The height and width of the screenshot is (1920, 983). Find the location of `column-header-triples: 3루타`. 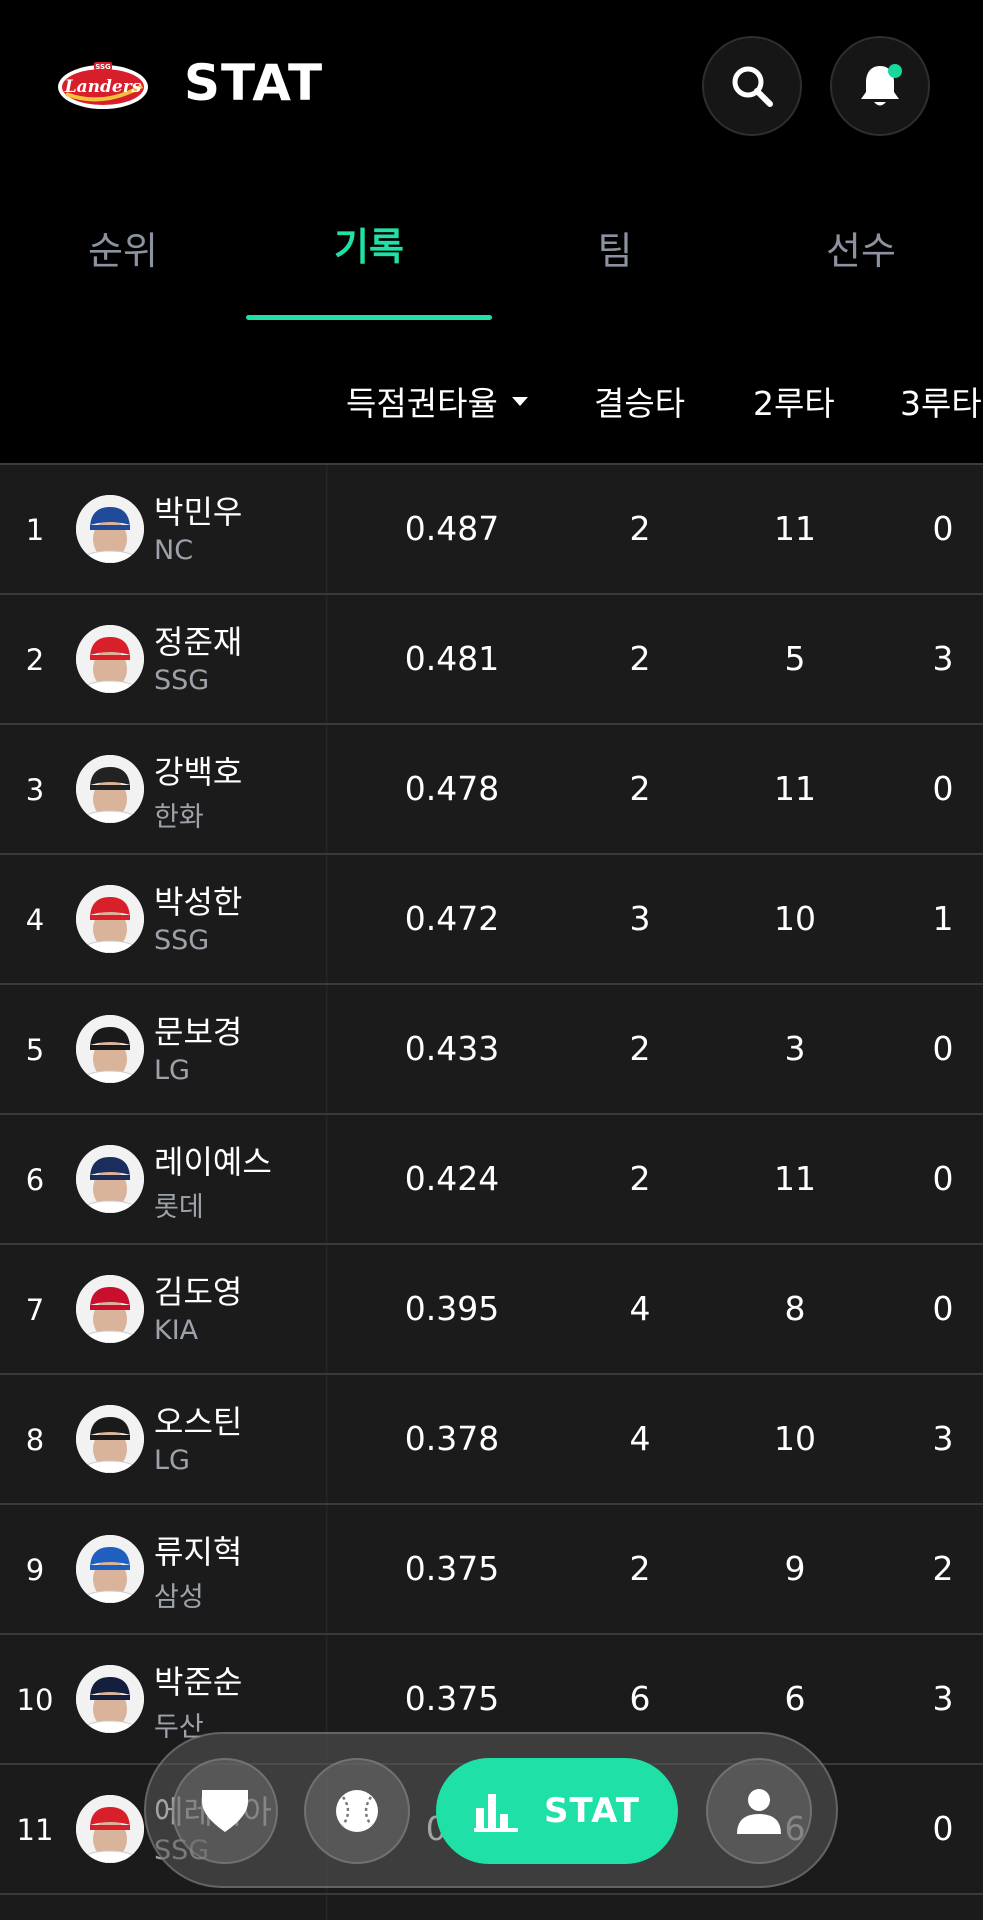

column-header-triples: 3루타 is located at coordinates (941, 401).